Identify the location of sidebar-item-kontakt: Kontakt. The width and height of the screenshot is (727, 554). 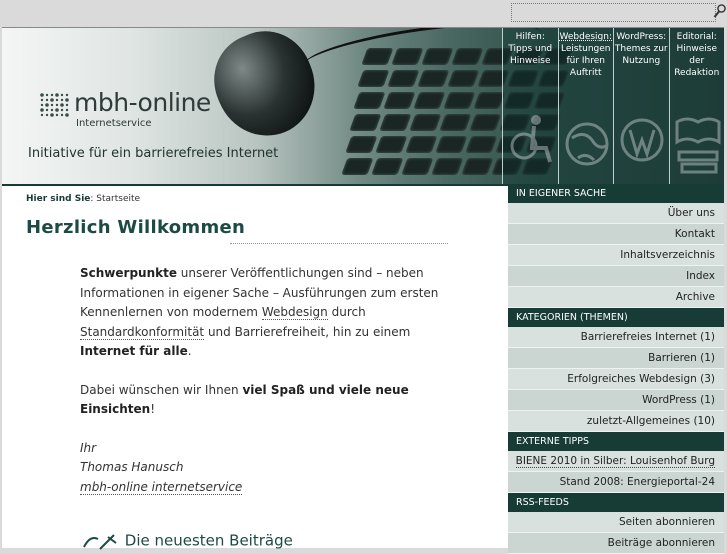
(616, 234).